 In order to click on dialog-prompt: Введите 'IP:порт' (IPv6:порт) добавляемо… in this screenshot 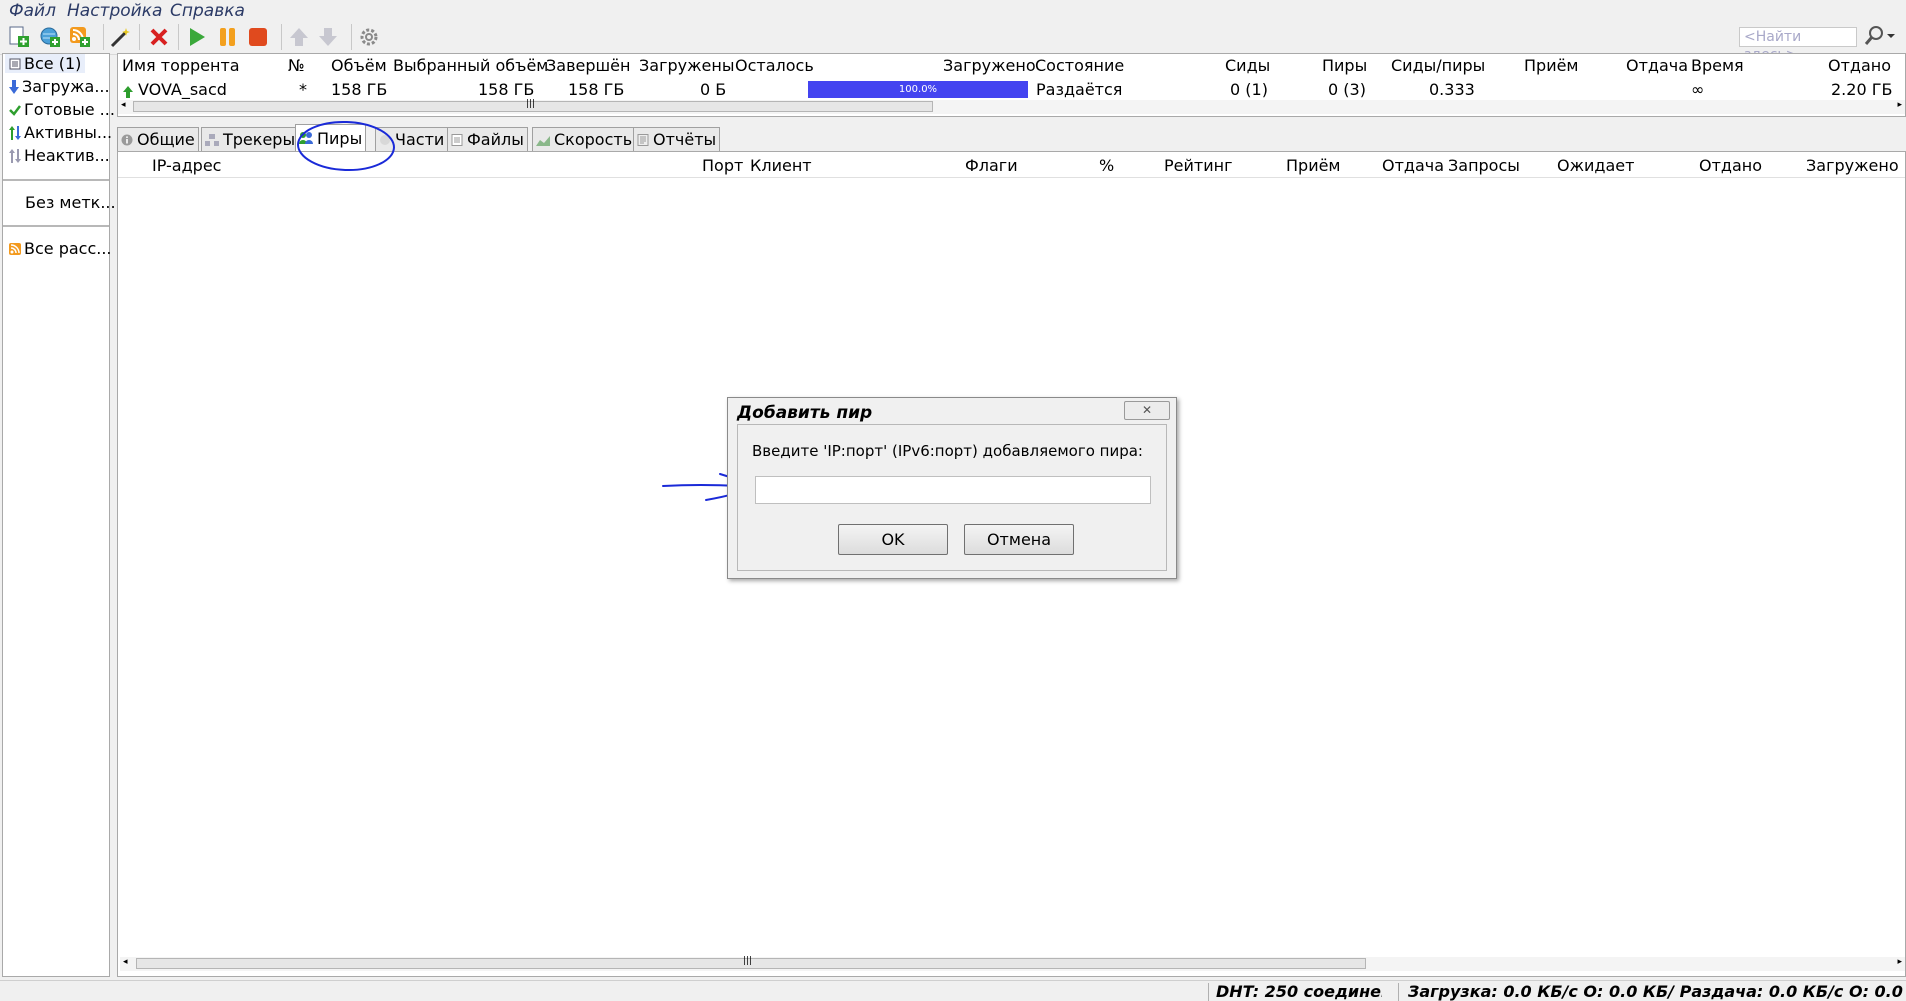, I will do `click(947, 451)`.